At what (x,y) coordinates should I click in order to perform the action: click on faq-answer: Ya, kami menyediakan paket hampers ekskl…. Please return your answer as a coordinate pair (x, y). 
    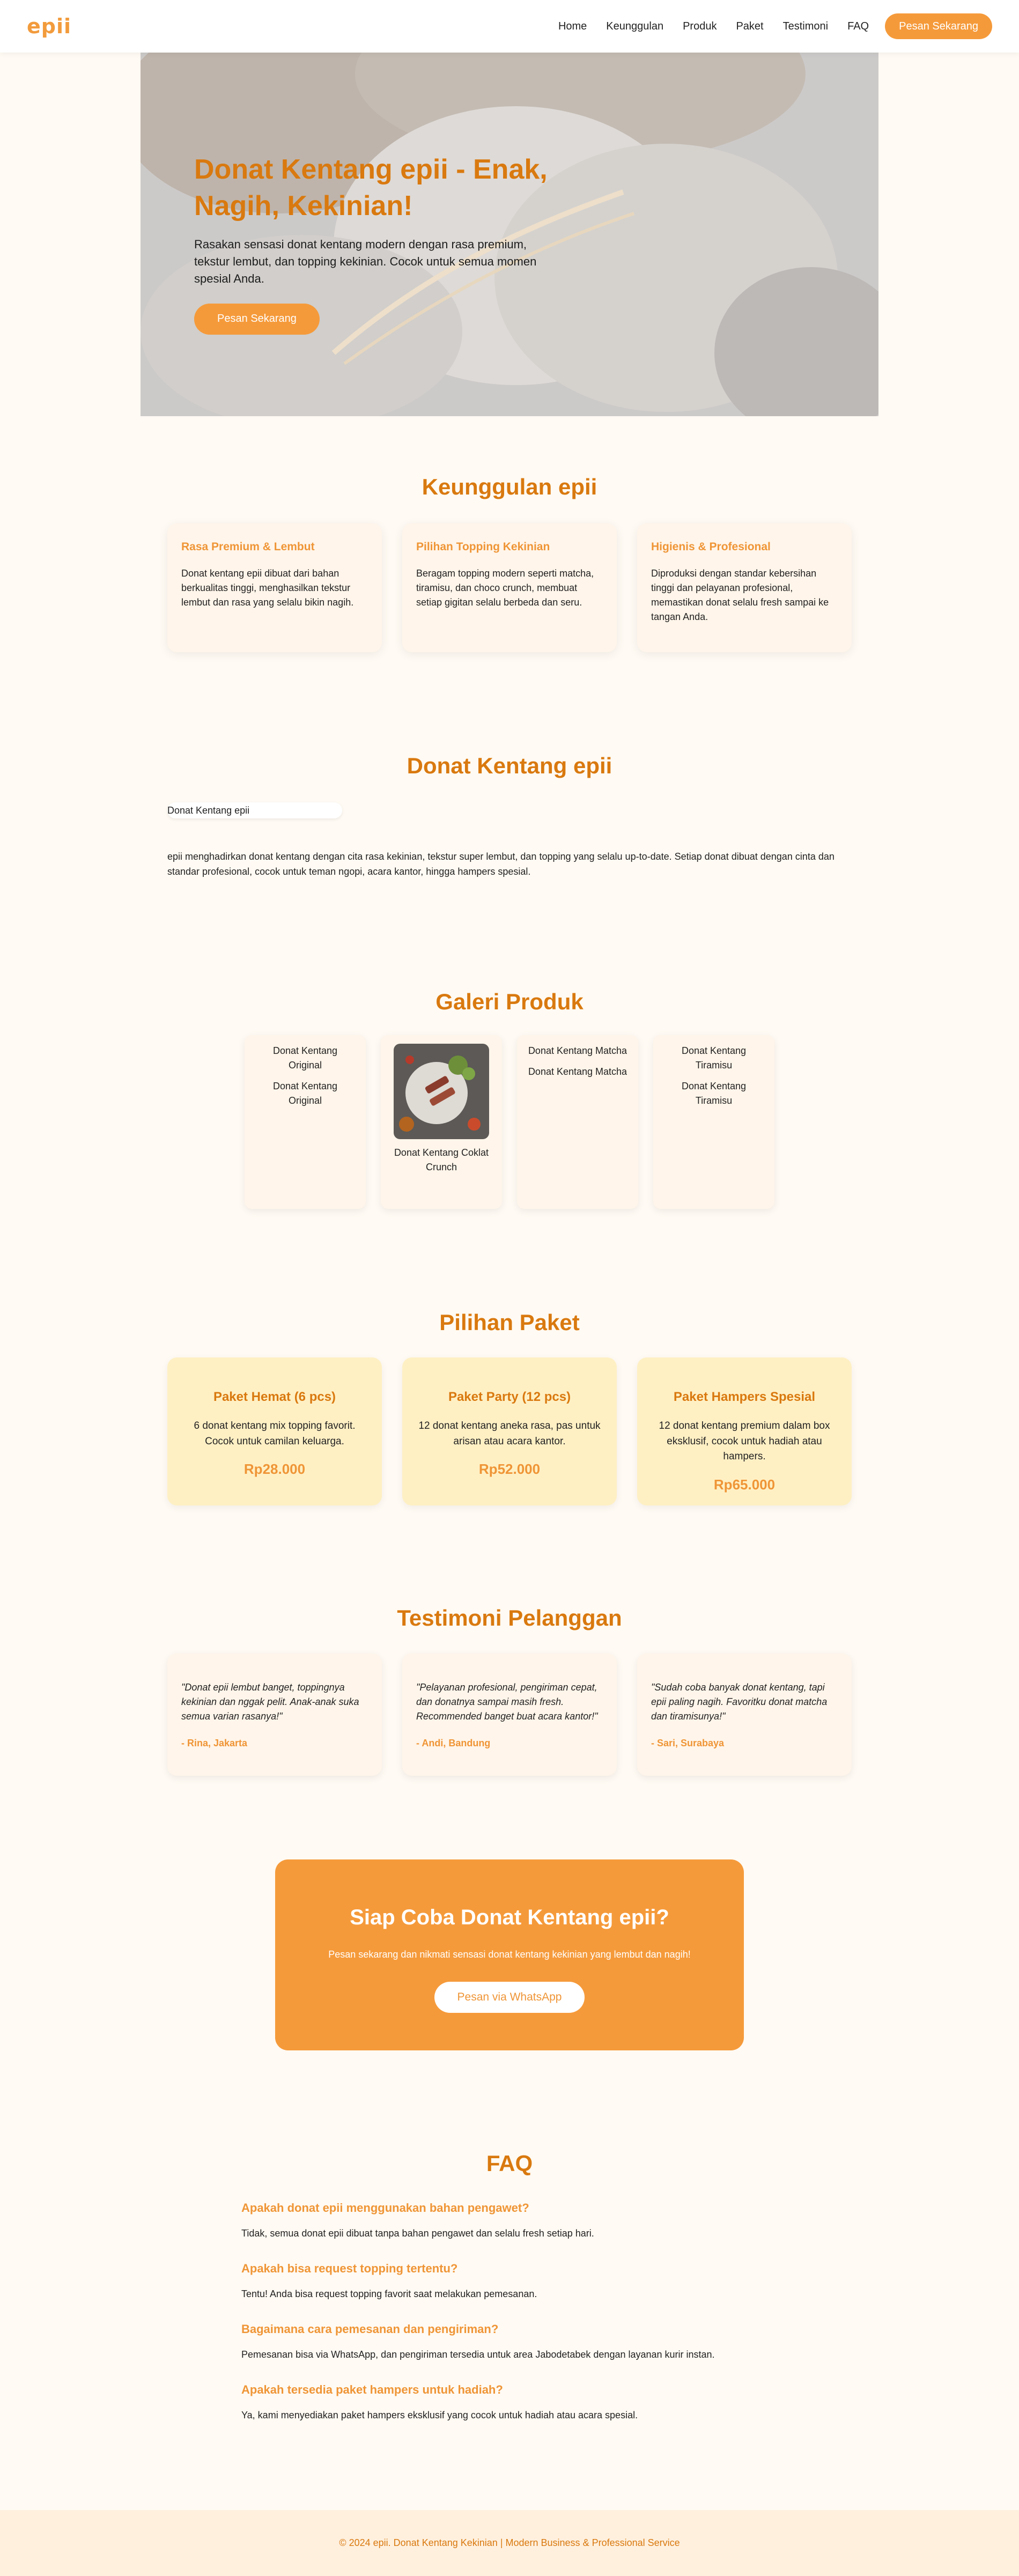
    Looking at the image, I should click on (439, 2415).